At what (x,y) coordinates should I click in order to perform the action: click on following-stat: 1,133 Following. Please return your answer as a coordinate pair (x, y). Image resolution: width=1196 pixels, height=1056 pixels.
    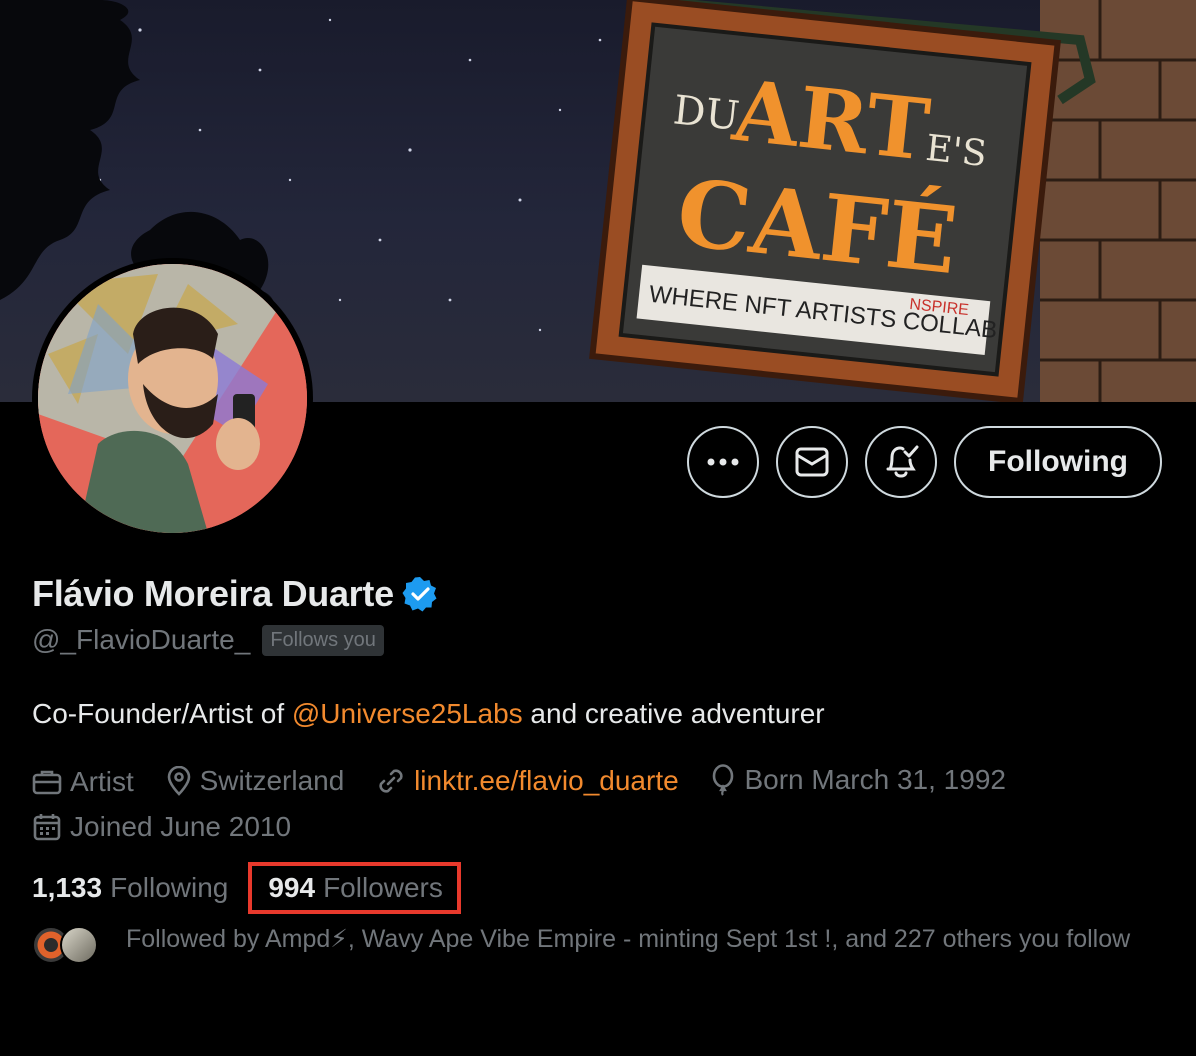
    Looking at the image, I should click on (130, 888).